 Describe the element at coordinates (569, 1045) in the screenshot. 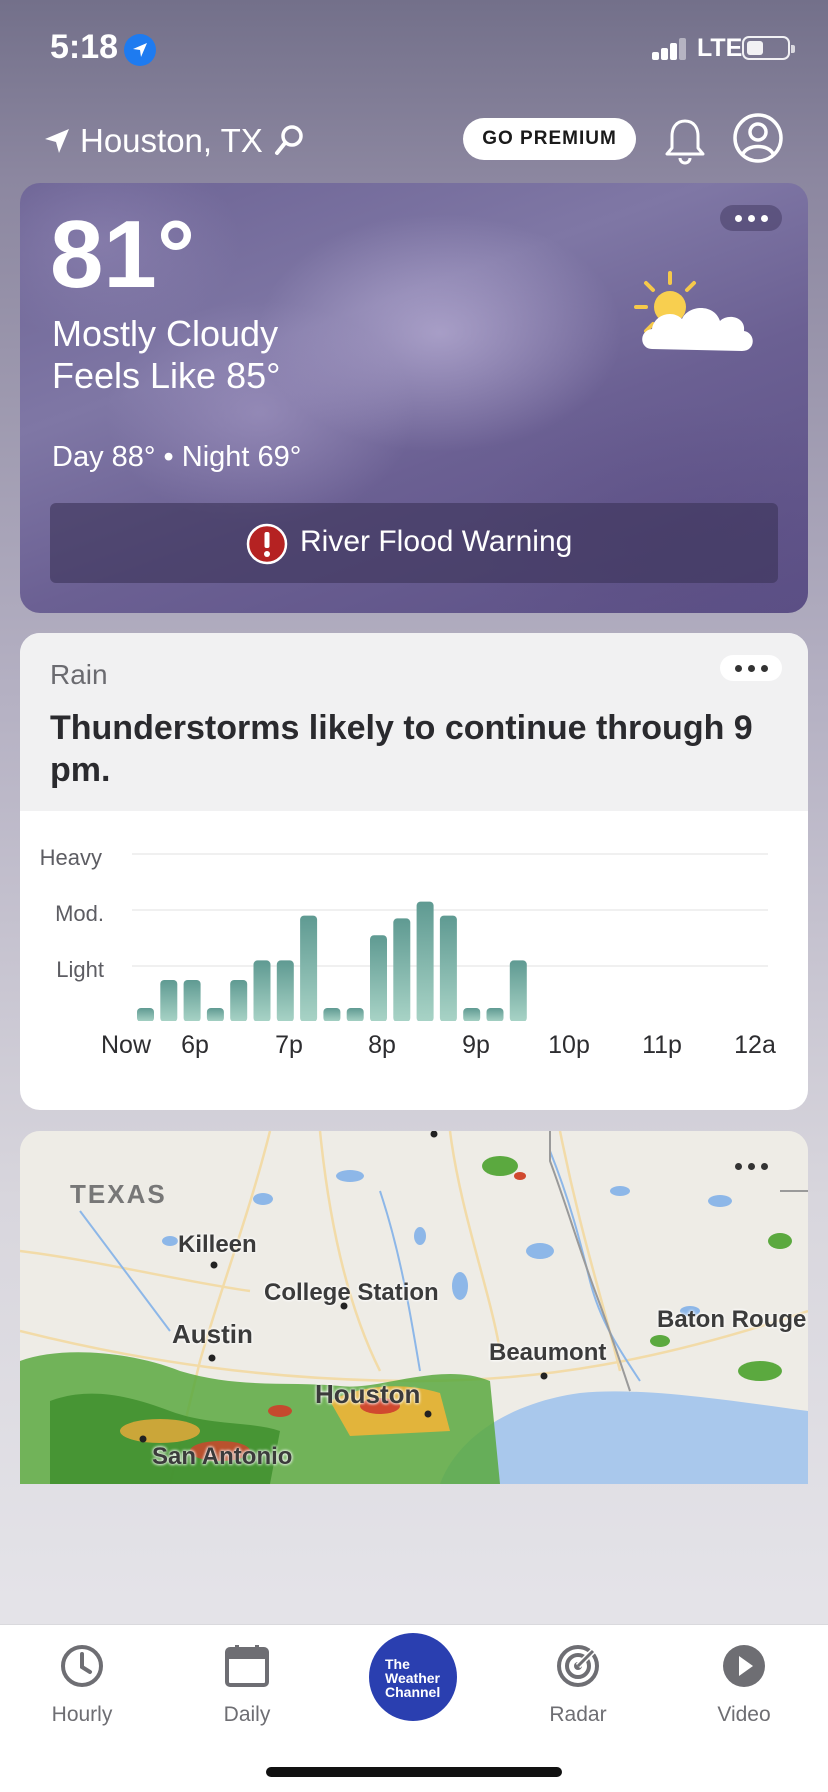

I see `x-label-10p: 10p` at that location.